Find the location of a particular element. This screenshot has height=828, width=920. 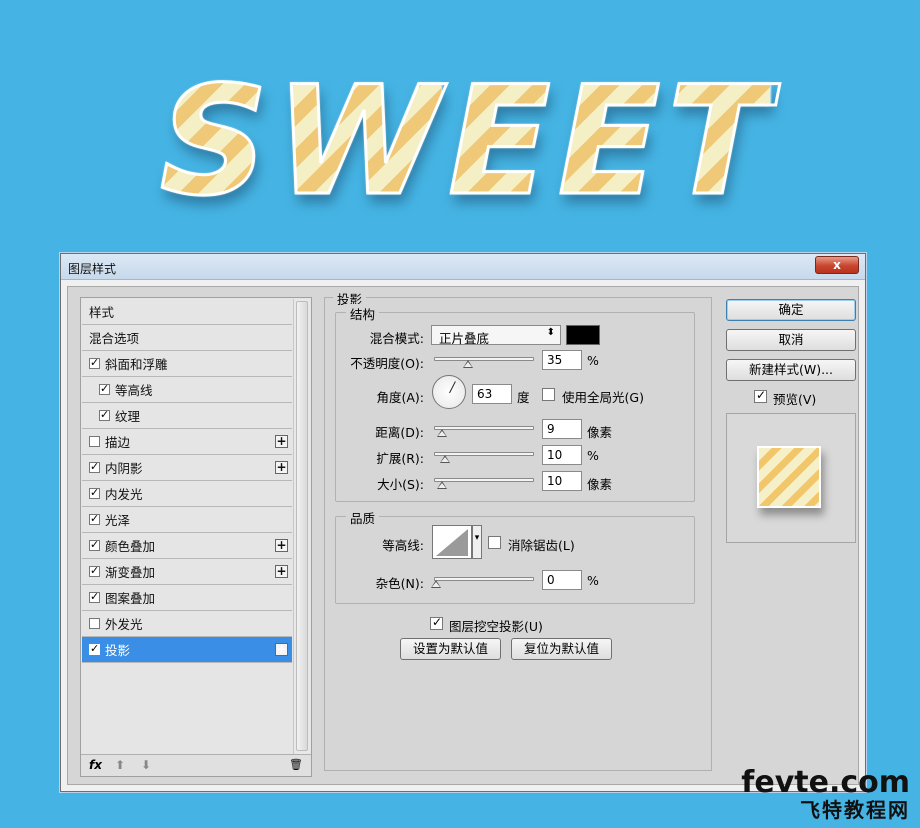

style-list-item-label: 外发光 is located at coordinates (124, 624).